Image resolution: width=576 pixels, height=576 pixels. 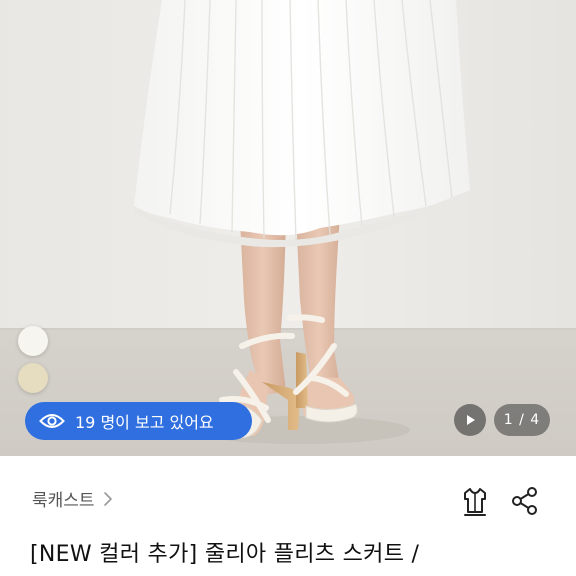 I want to click on closet-icon, so click(x=475, y=501).